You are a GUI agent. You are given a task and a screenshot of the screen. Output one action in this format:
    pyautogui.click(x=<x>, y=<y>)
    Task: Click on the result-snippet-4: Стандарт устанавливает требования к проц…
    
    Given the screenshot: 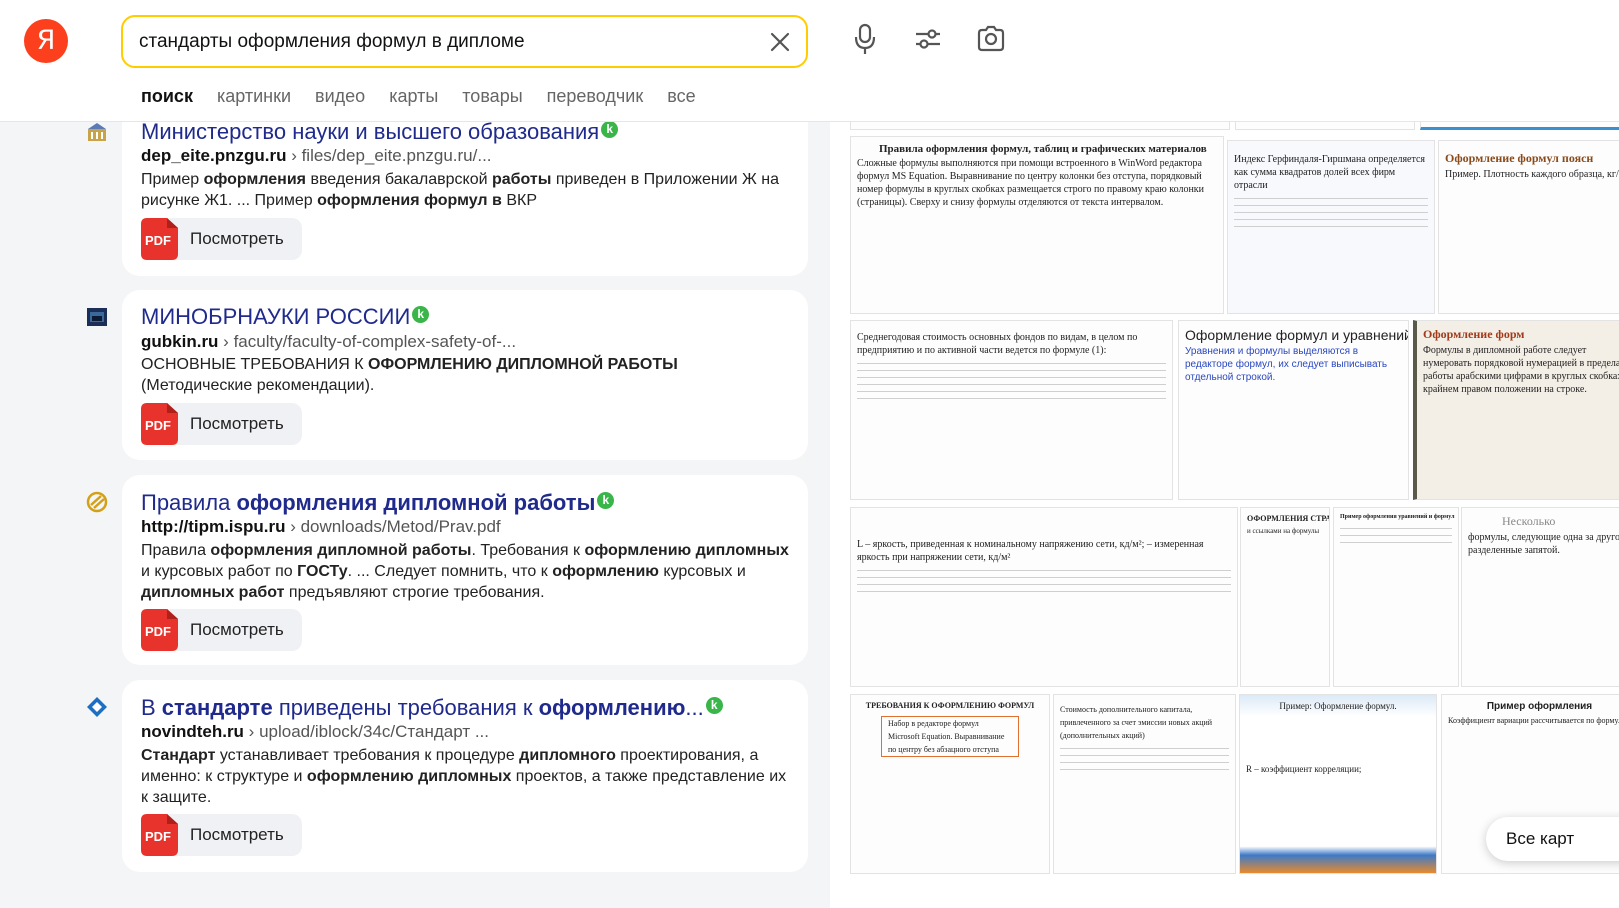 What is the action you would take?
    pyautogui.click(x=464, y=776)
    